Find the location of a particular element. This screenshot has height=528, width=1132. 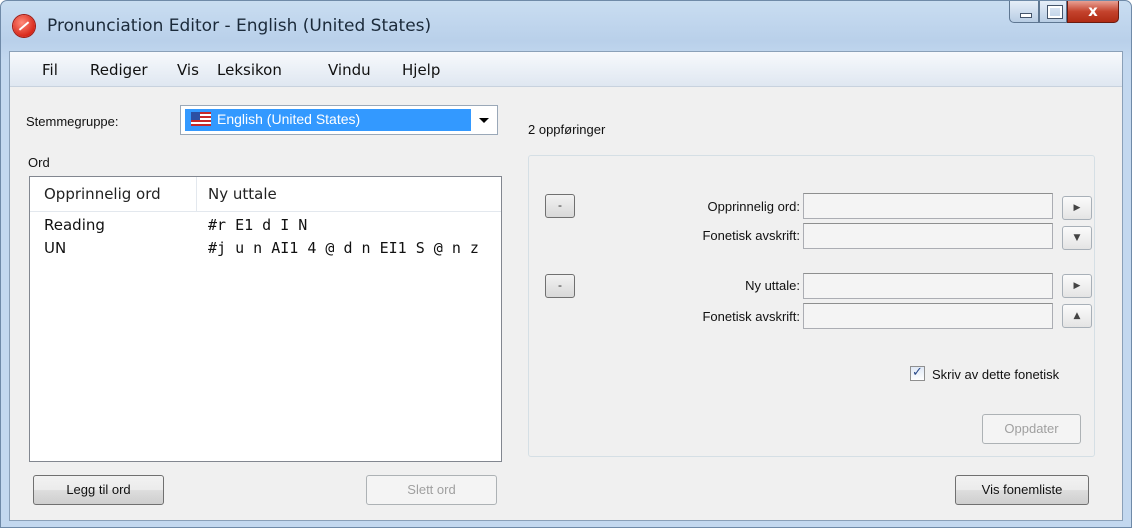

list-header: Opprinnelig ord Ny uttale is located at coordinates (265, 194).